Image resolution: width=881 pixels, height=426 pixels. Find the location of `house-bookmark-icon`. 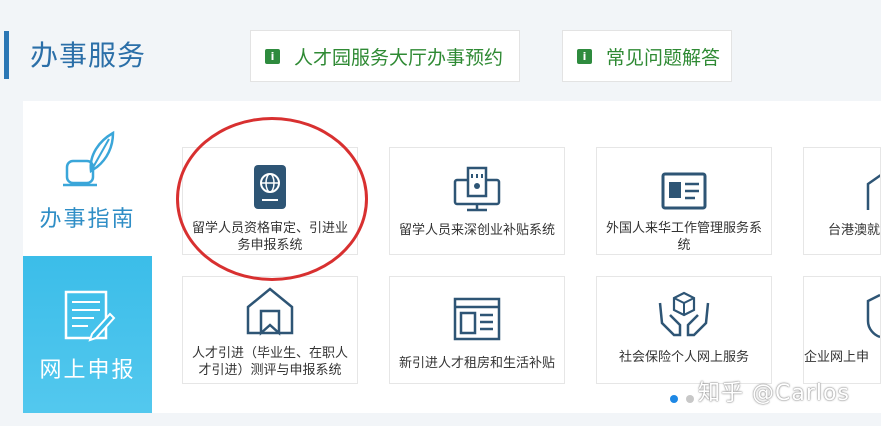

house-bookmark-icon is located at coordinates (270, 311).